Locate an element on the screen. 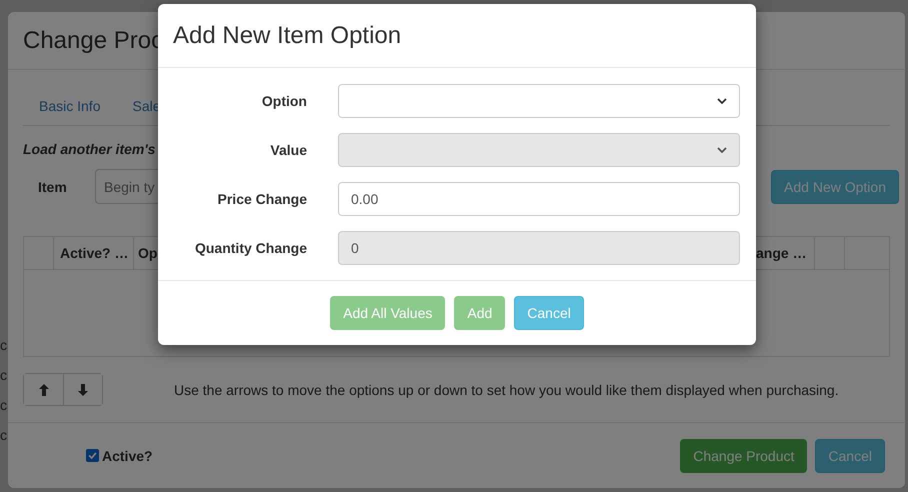  tab: Basic Info is located at coordinates (69, 105).